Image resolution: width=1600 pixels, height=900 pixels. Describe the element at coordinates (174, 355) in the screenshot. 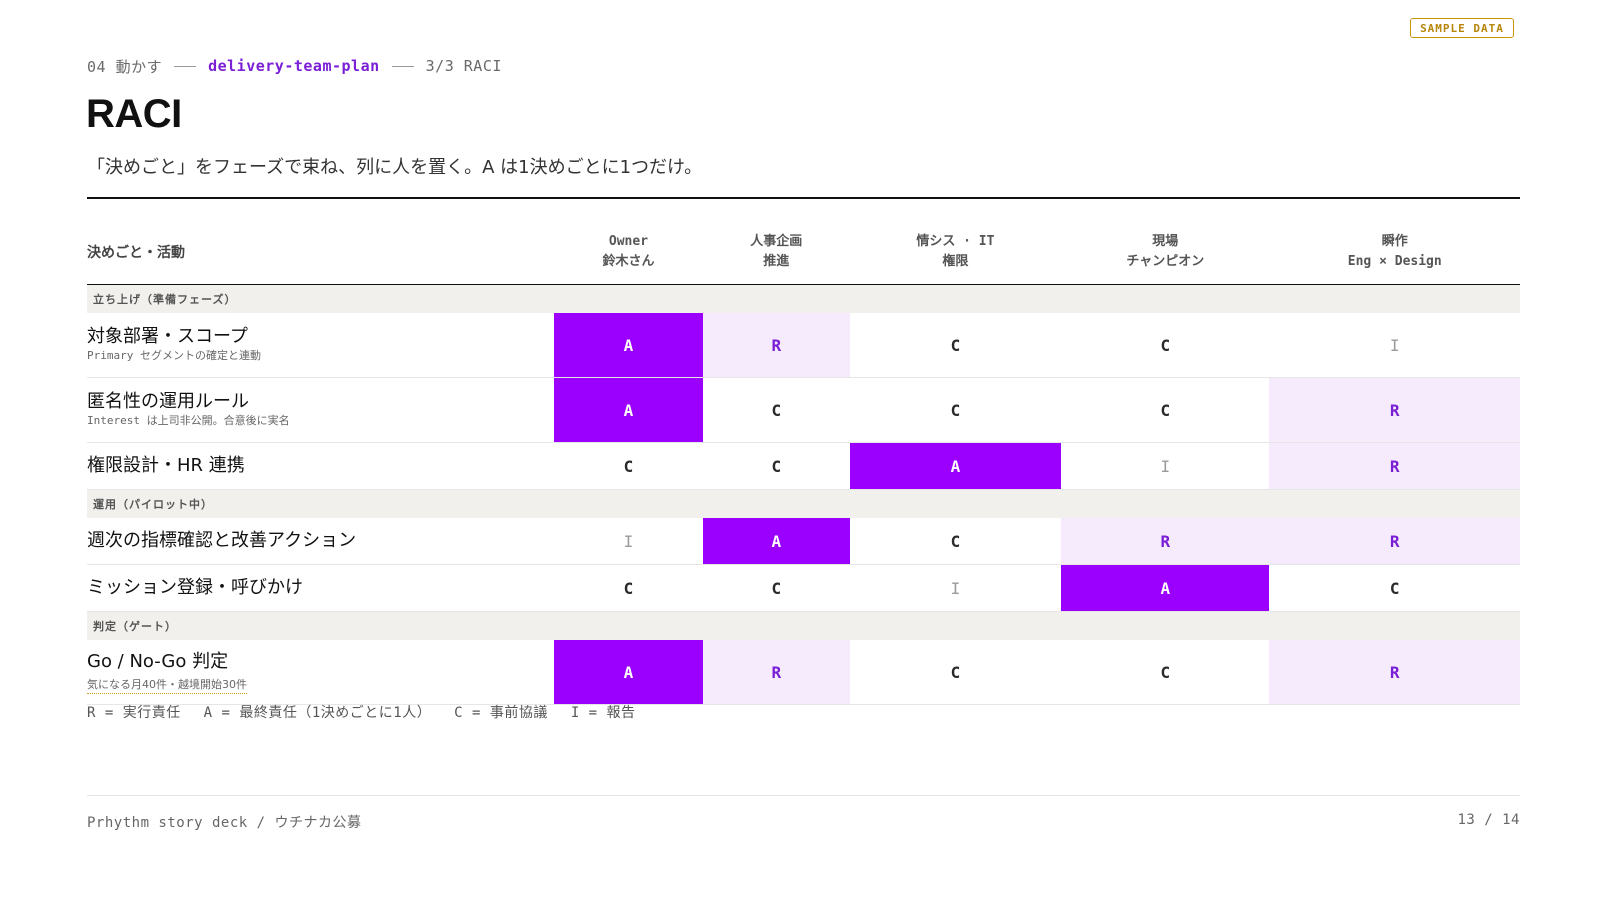

I see `activity-subtitle: Primary セグメントの確定と連動` at that location.